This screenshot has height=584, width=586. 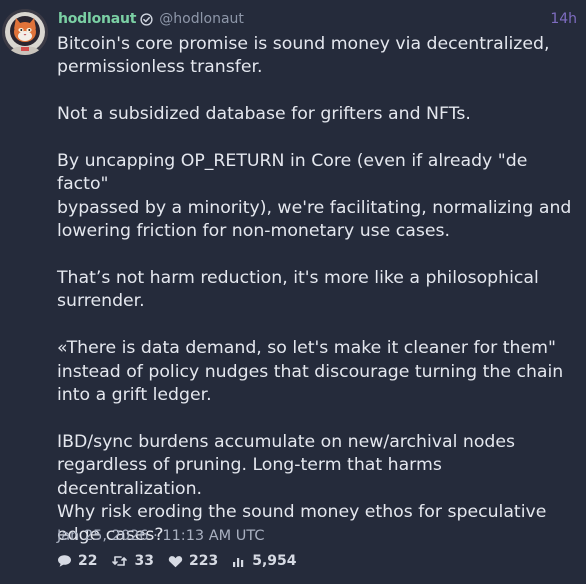 I want to click on bar-chart-icon, so click(x=238, y=562).